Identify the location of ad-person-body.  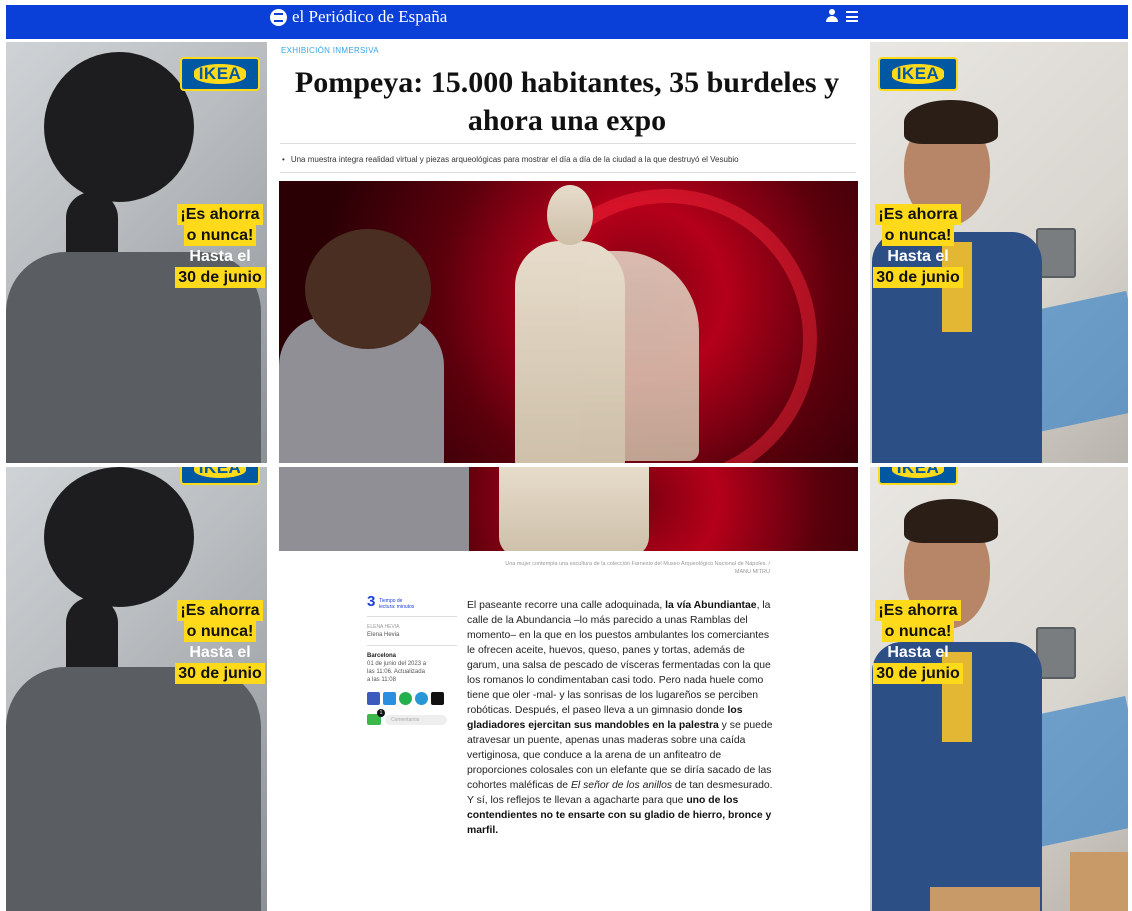
(133, 789).